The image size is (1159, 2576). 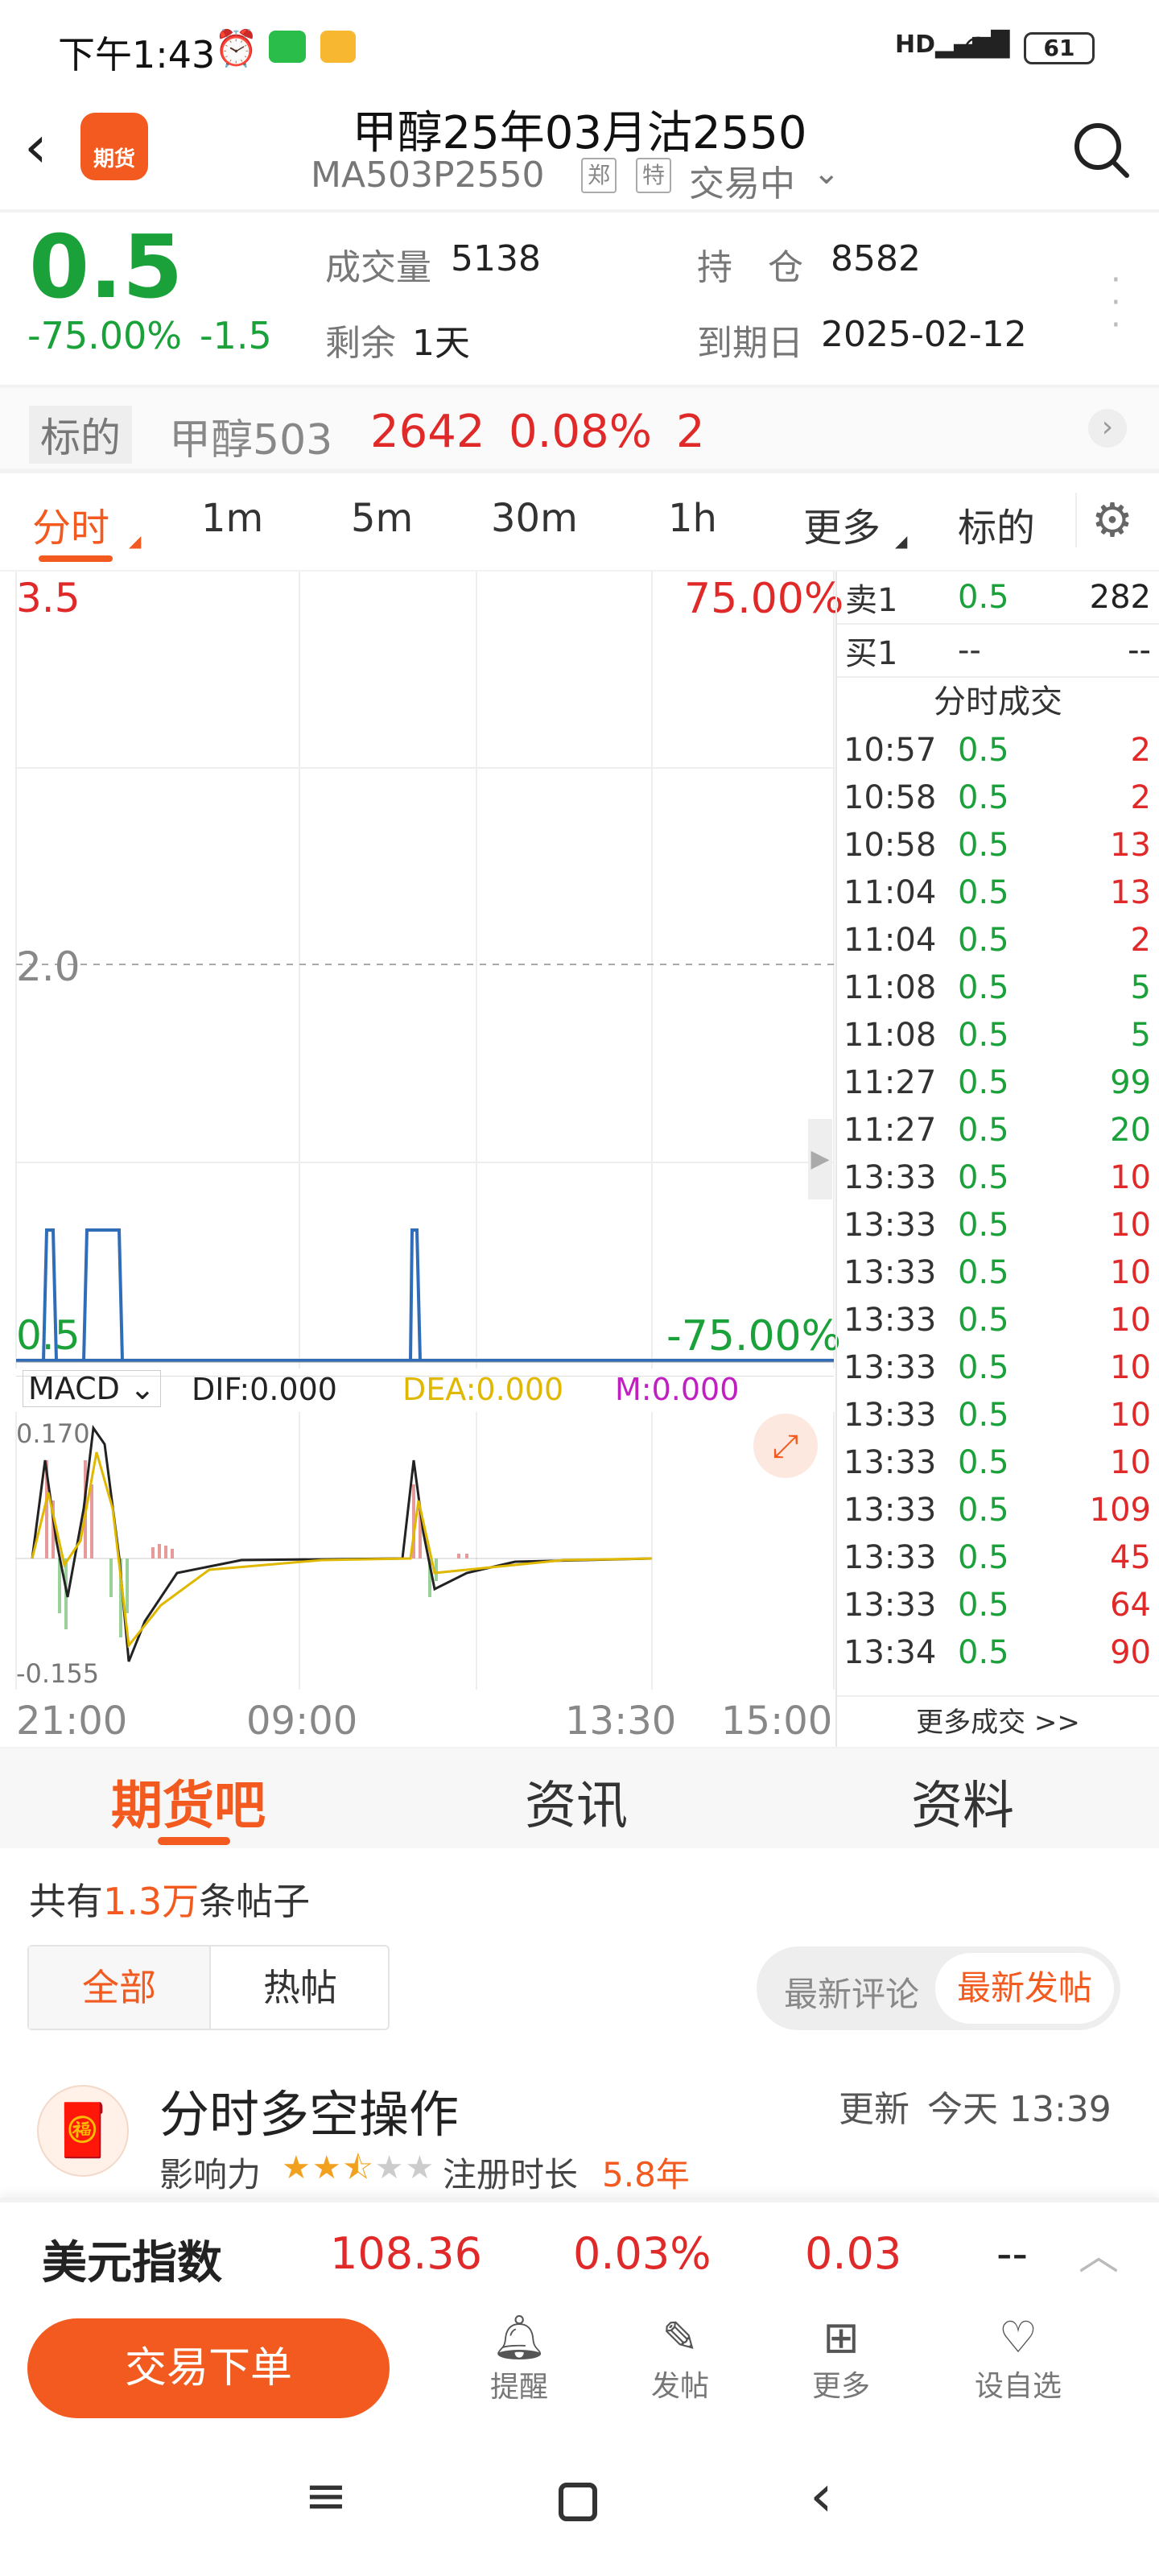 What do you see at coordinates (1140, 797) in the screenshot?
I see `trade-volume: 2` at bounding box center [1140, 797].